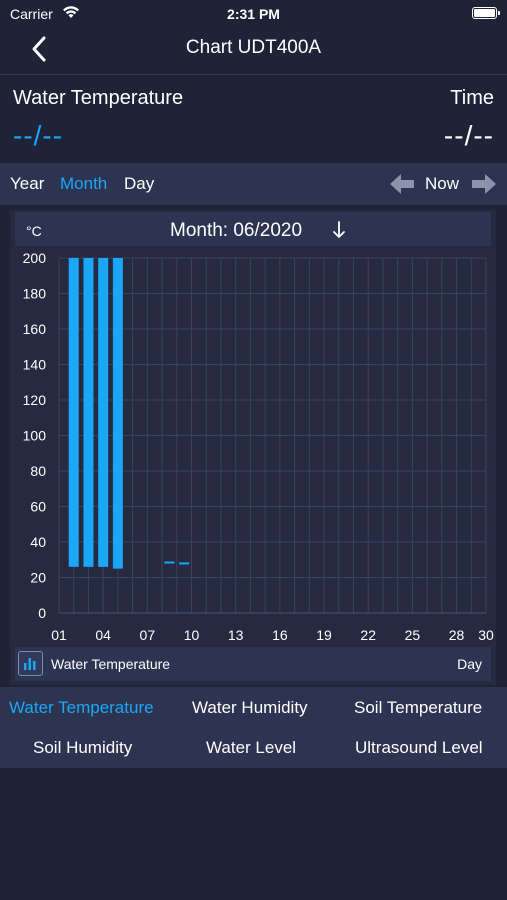  I want to click on nav-divider, so click(253, 74).